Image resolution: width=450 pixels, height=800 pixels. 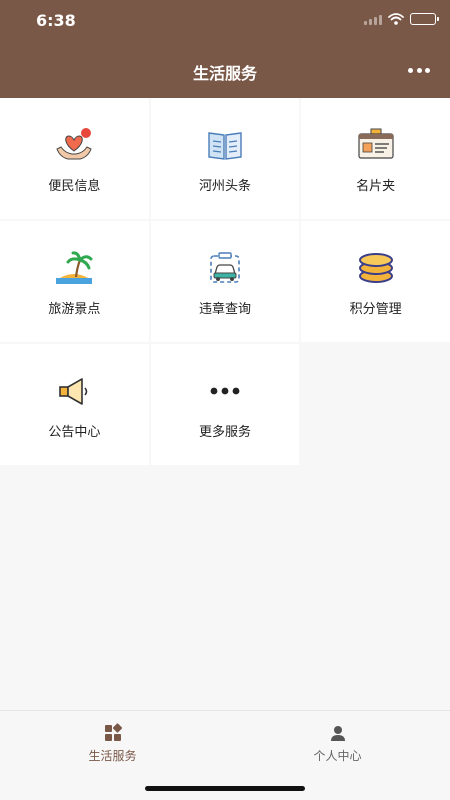 I want to click on service-item-headlines: 河州头条, so click(x=225, y=158).